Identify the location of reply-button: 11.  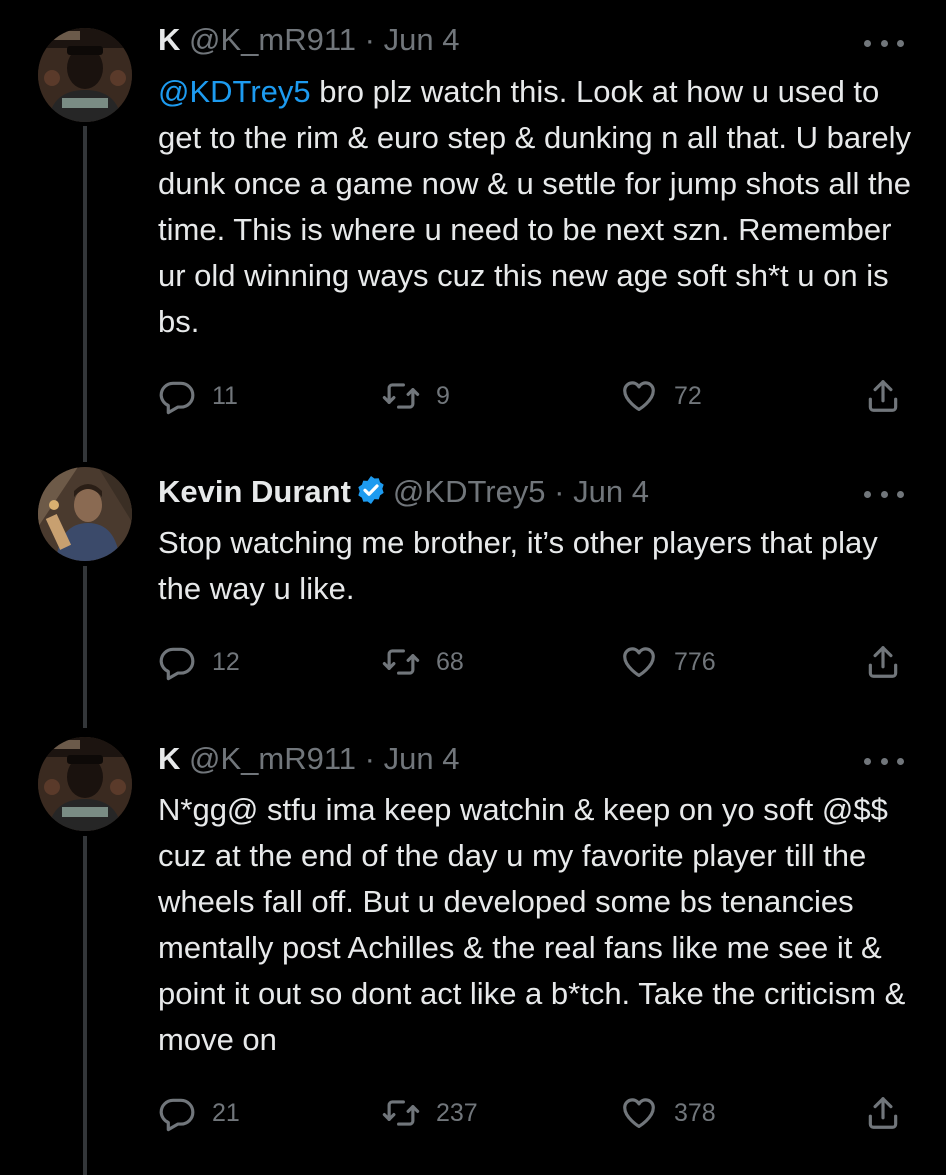
(198, 396).